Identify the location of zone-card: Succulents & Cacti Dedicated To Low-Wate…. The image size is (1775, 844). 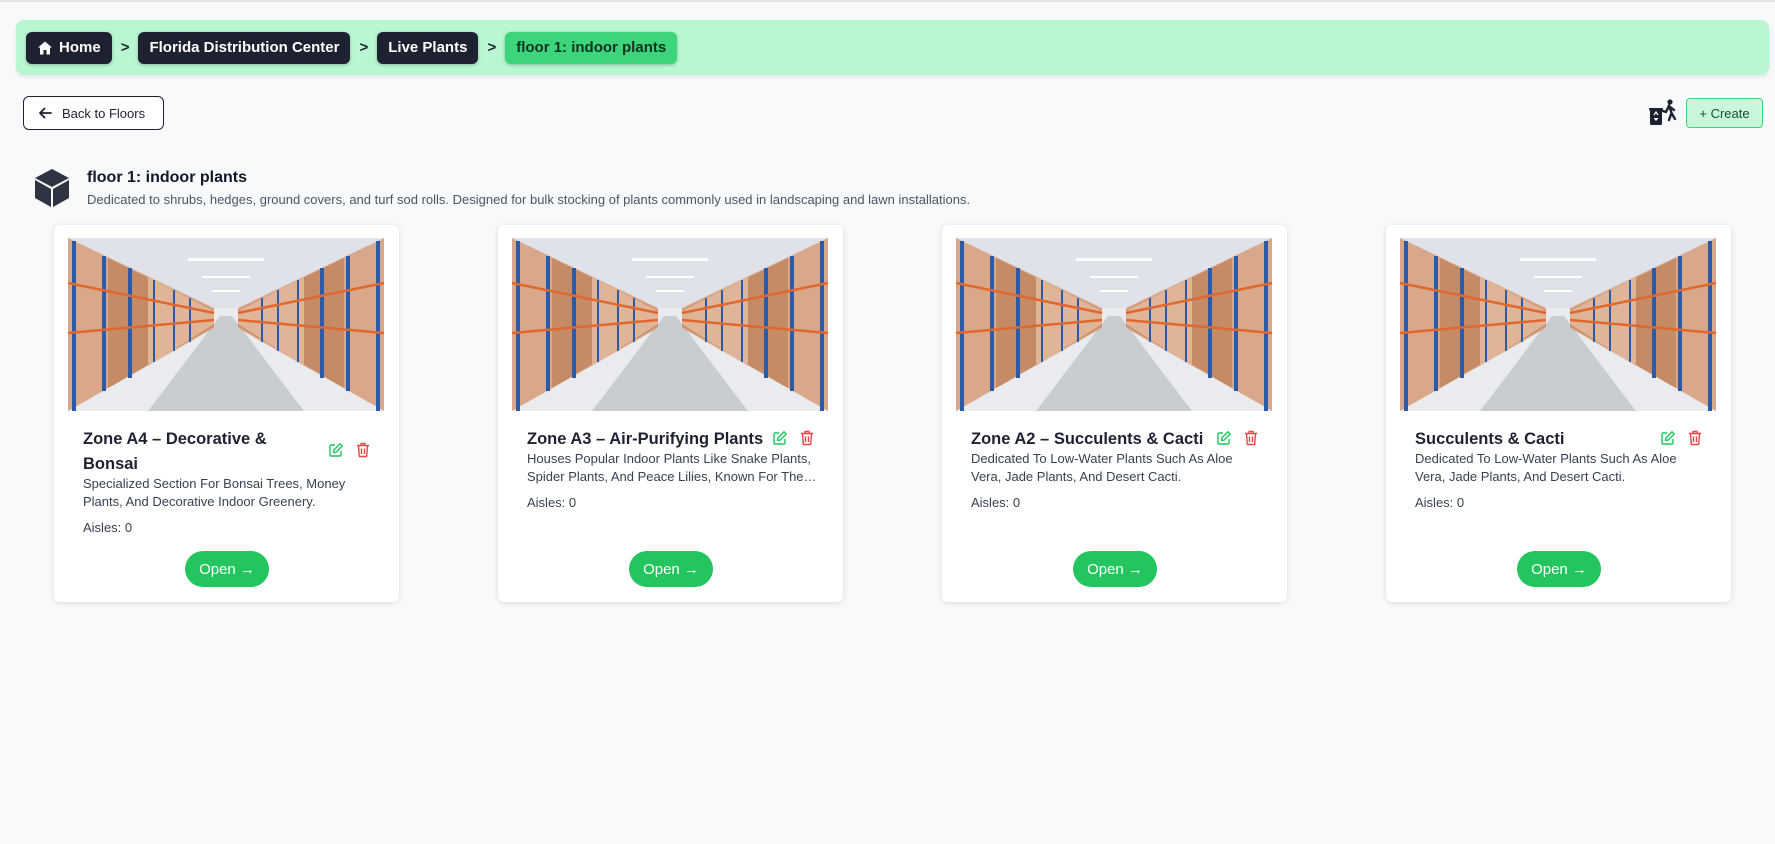
(1558, 413).